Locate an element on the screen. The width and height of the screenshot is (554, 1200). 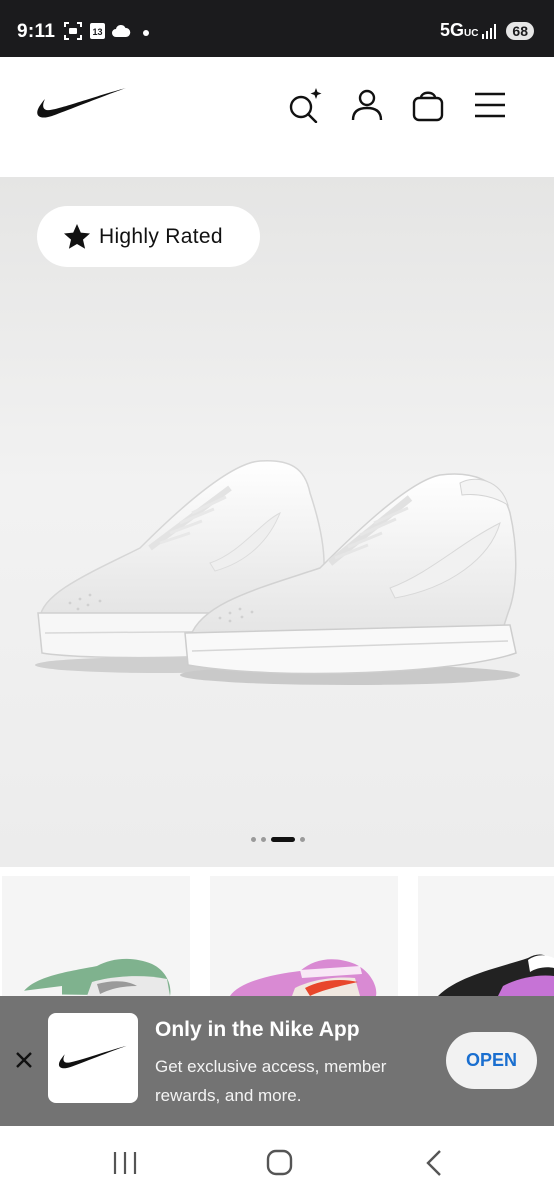
open-app-button: OPEN is located at coordinates (491, 1060).